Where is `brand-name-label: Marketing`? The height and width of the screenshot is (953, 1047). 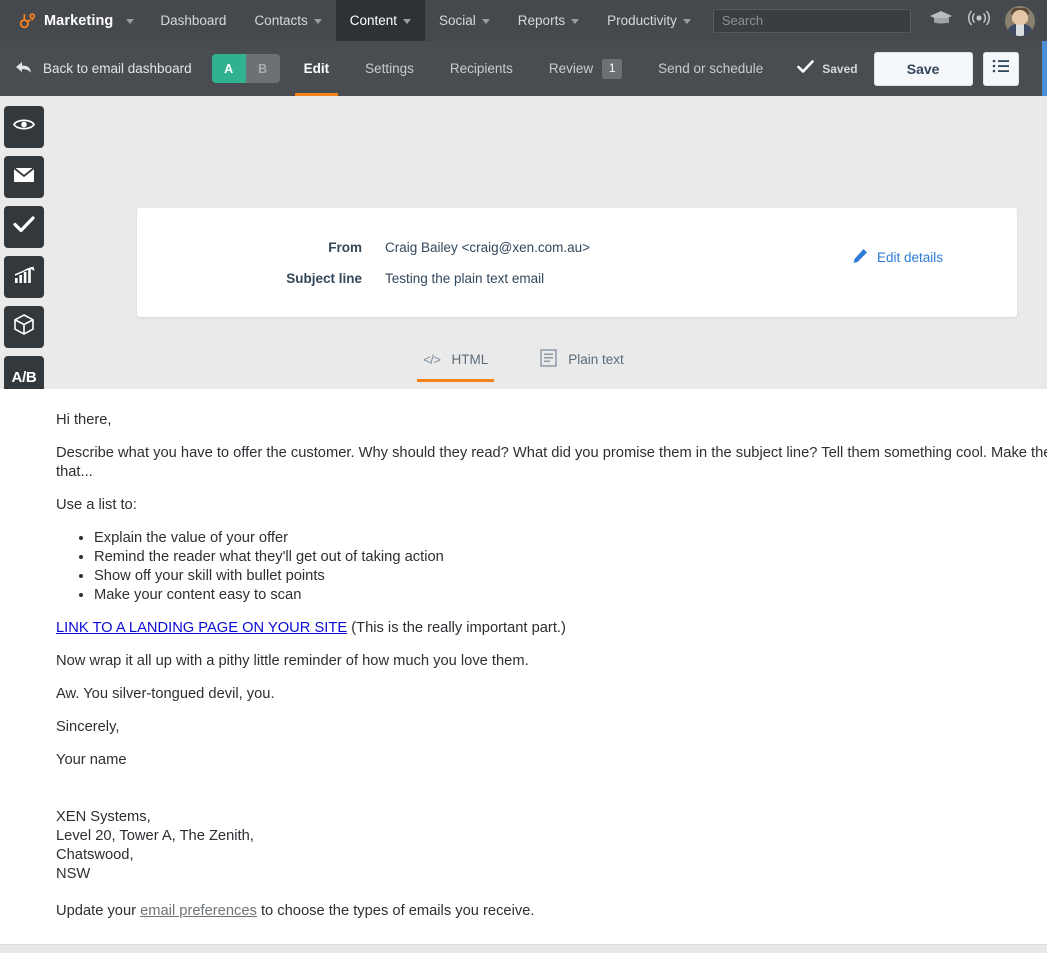
brand-name-label: Marketing is located at coordinates (79, 20).